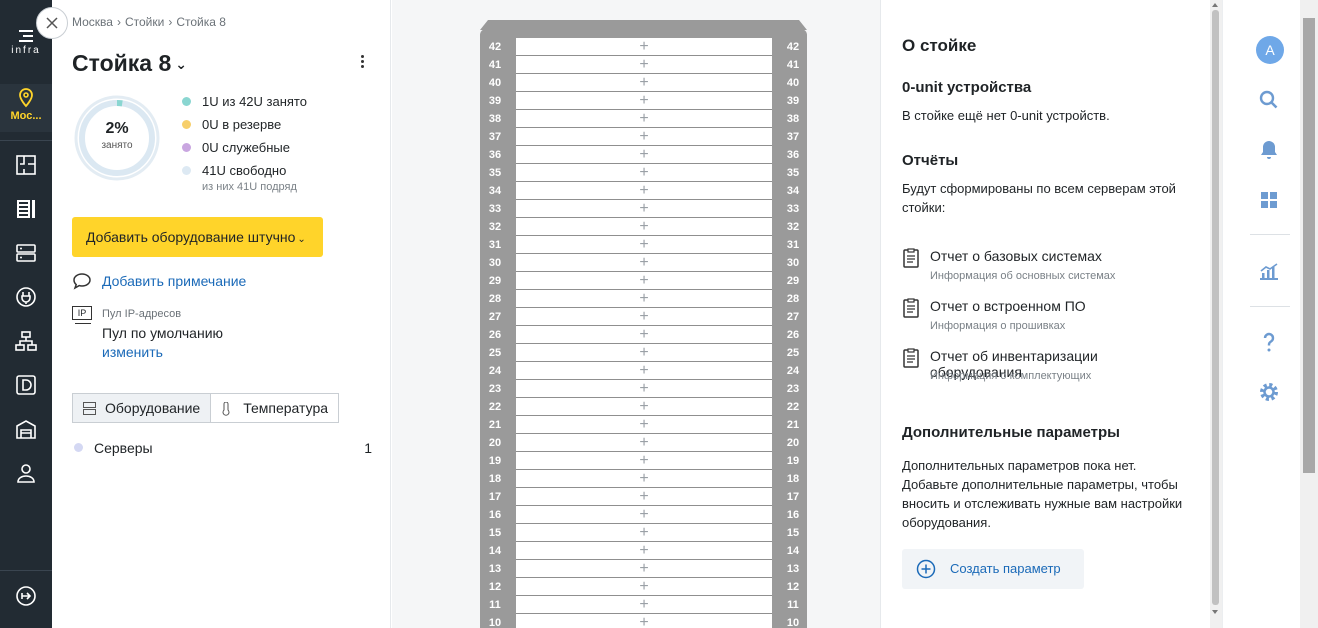 This screenshot has height=628, width=1318. What do you see at coordinates (1269, 342) in the screenshot?
I see `help-icon` at bounding box center [1269, 342].